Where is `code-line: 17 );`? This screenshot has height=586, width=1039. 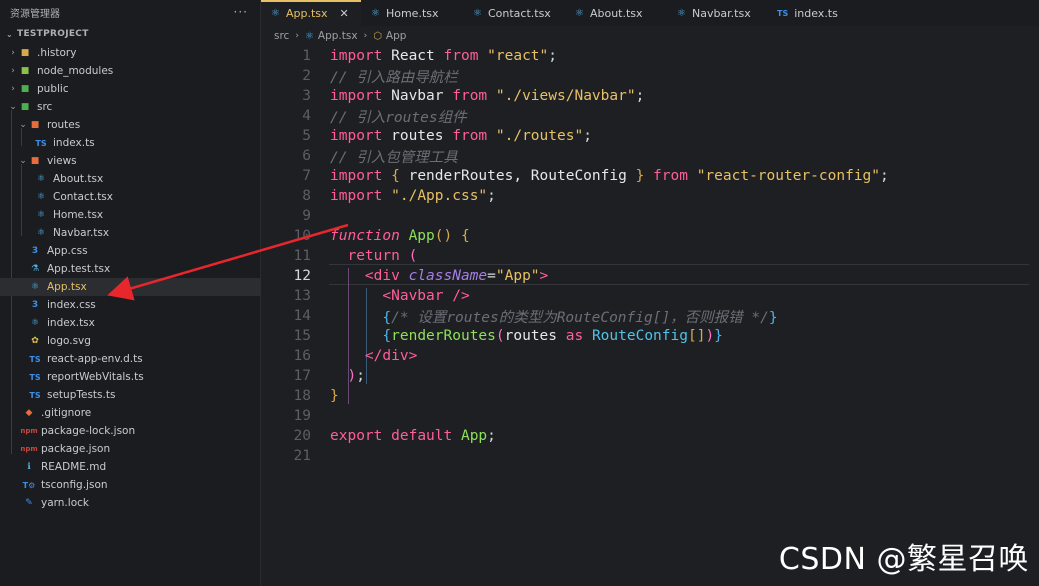
code-line: 17 ); is located at coordinates (329, 376).